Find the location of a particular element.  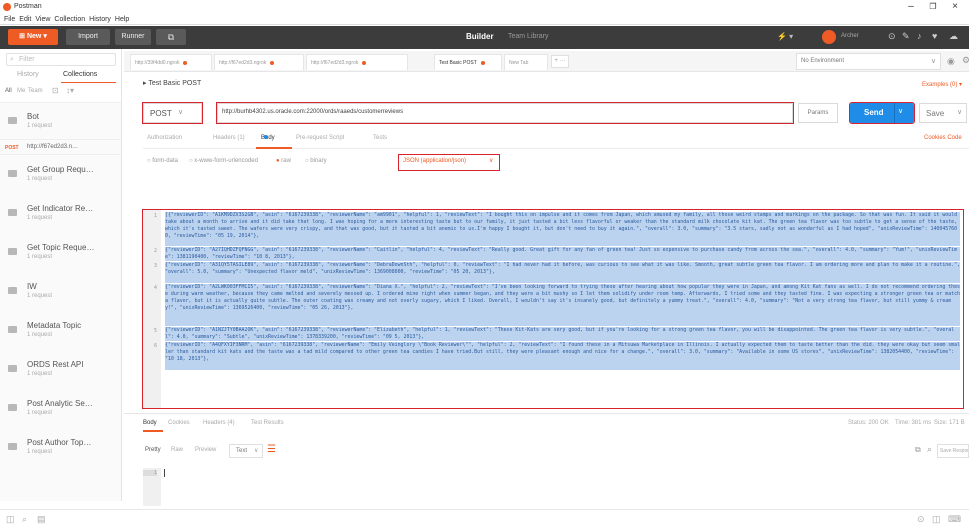

collection-item: Post Analytic Se… 1 request is located at coordinates (61, 407).